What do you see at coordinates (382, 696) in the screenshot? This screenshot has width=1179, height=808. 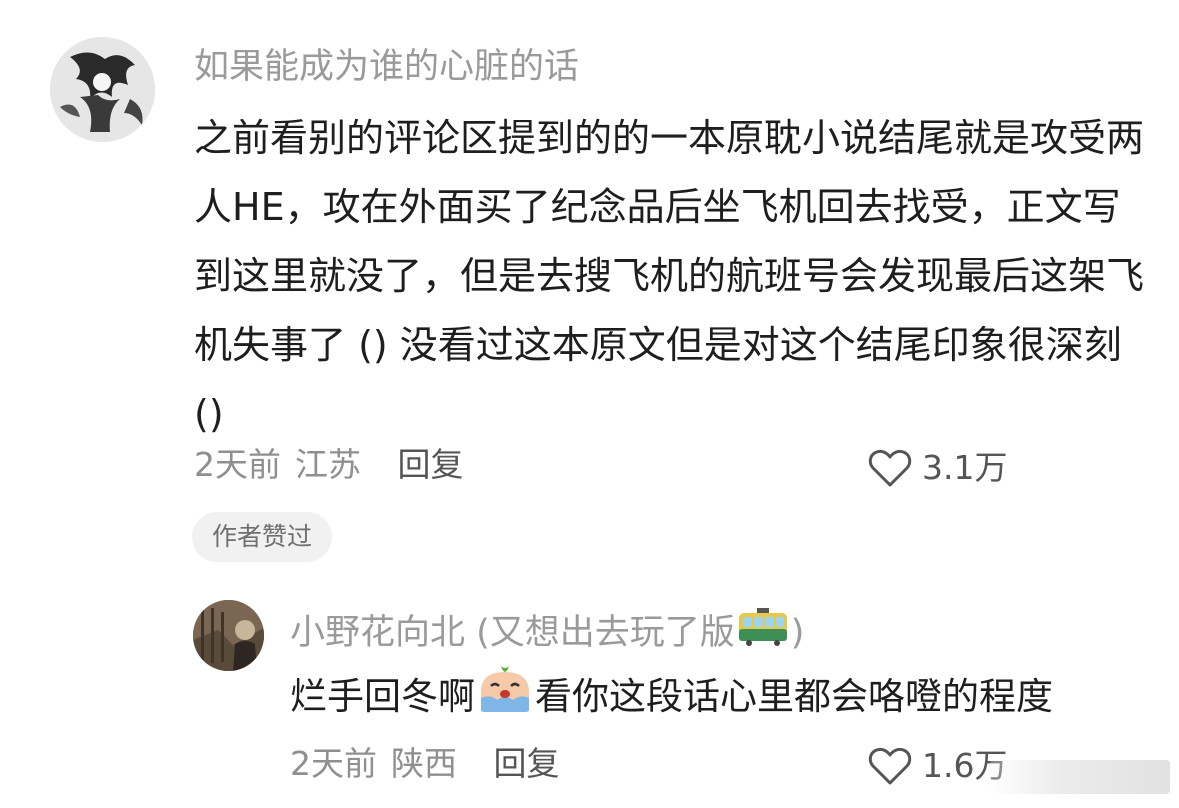 I see `reply-text-part: 烂手回冬啊` at bounding box center [382, 696].